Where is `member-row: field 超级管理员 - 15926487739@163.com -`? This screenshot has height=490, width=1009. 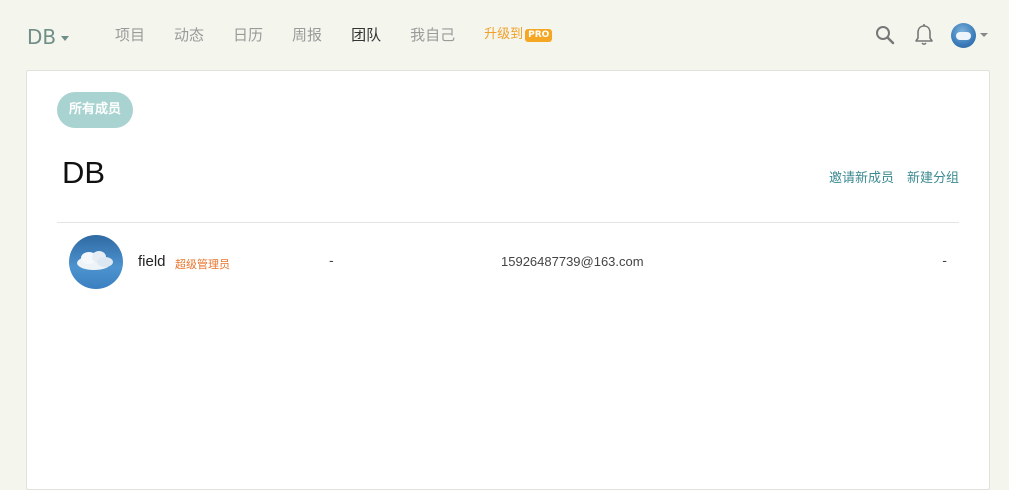 member-row: field 超级管理员 - 15926487739@163.com - is located at coordinates (508, 263).